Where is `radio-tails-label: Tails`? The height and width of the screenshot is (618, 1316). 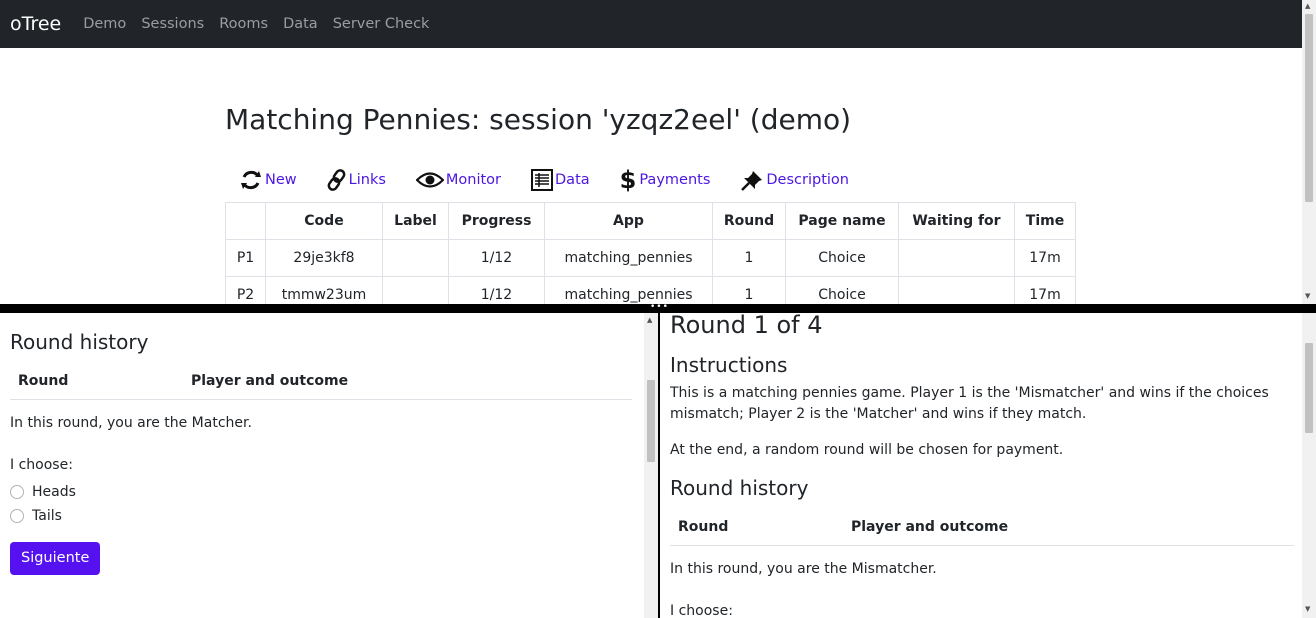
radio-tails-label: Tails is located at coordinates (47, 516).